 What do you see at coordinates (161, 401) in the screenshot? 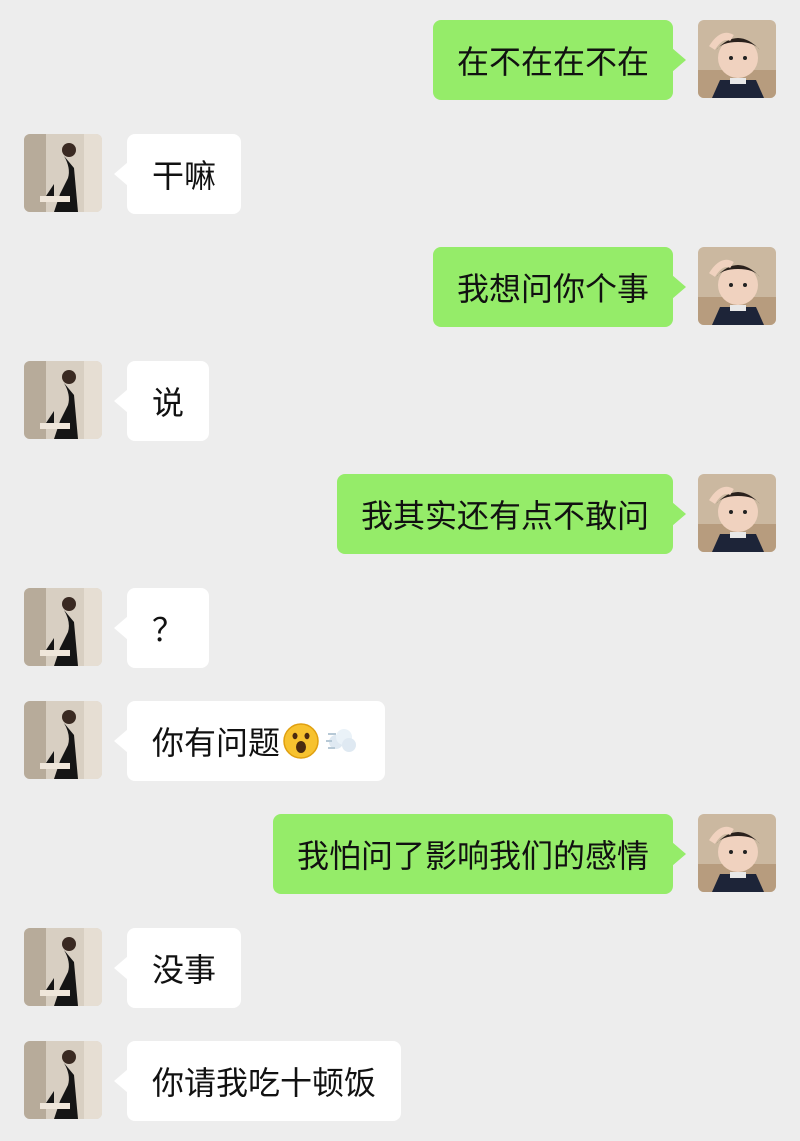
I see `message-bubble: 说` at bounding box center [161, 401].